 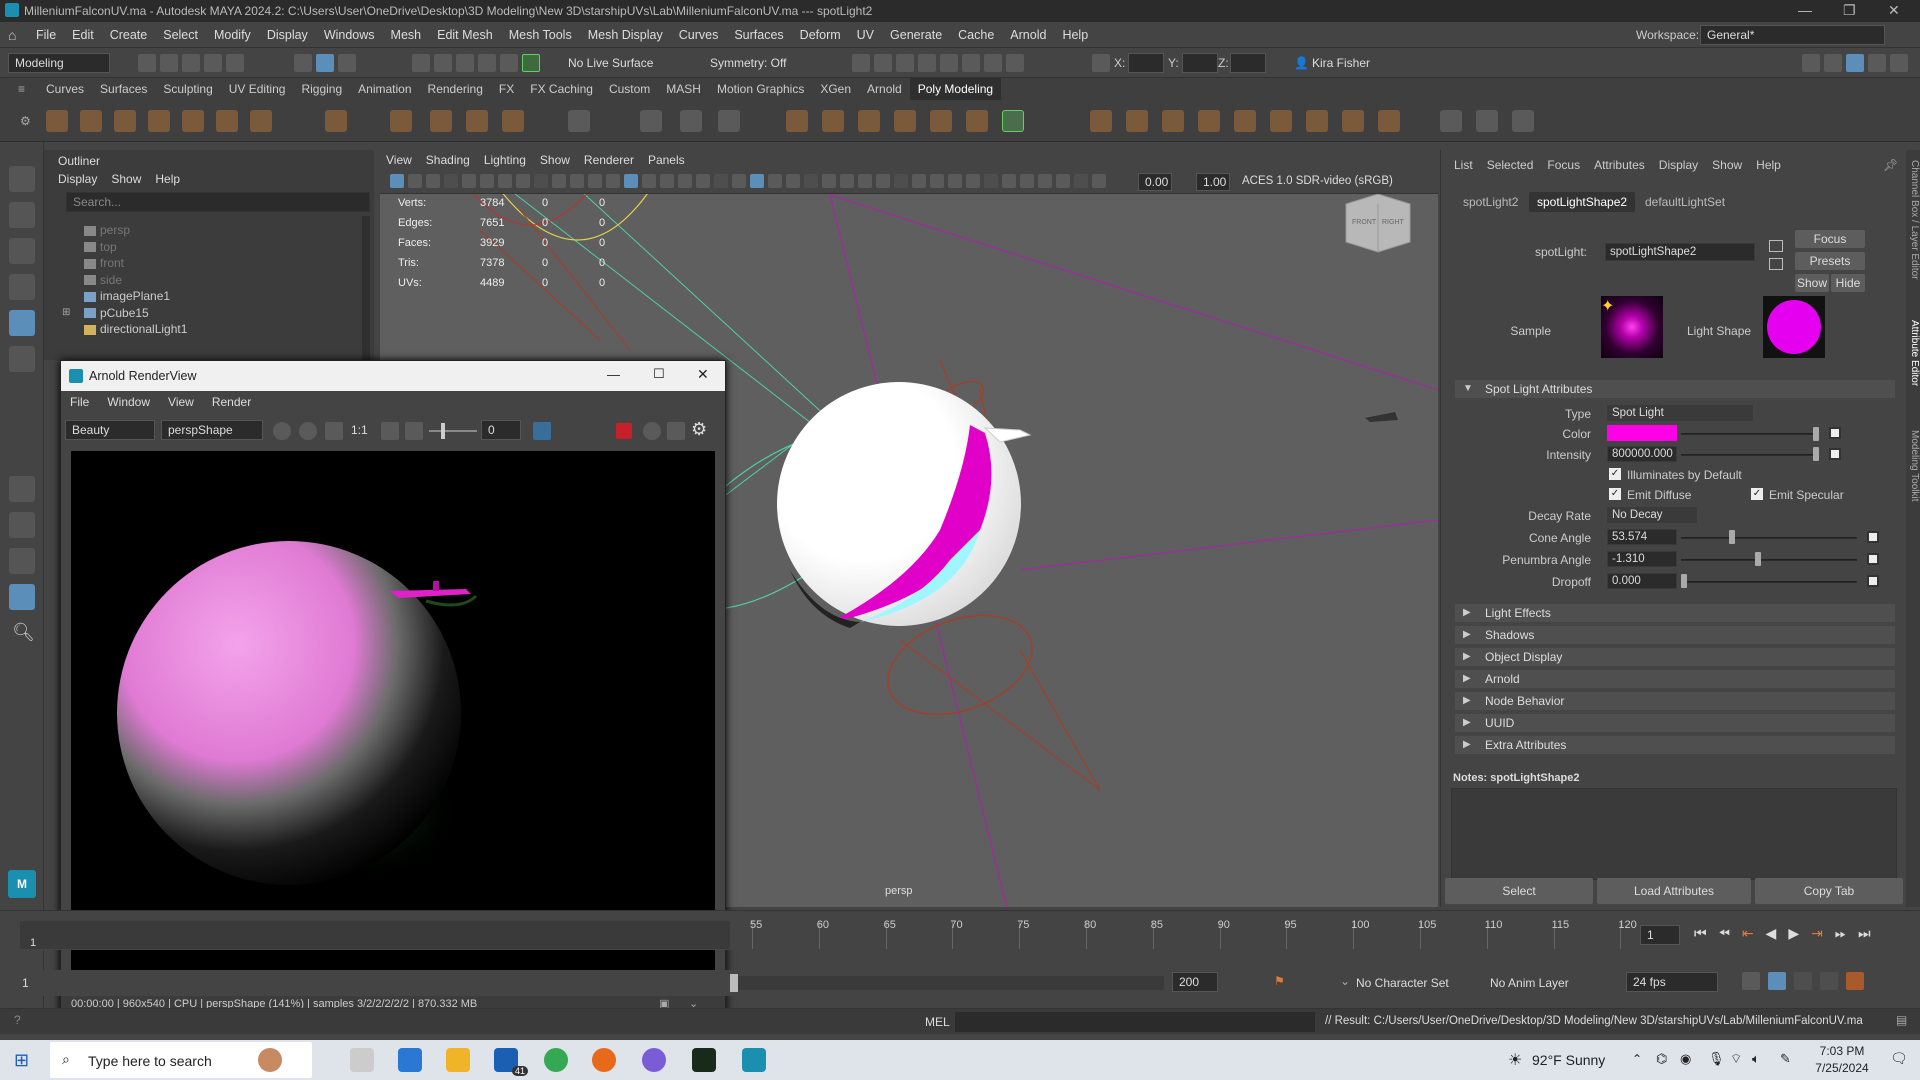 What do you see at coordinates (187, 89) in the screenshot?
I see `shelf-tab-sculpting: Sculpting` at bounding box center [187, 89].